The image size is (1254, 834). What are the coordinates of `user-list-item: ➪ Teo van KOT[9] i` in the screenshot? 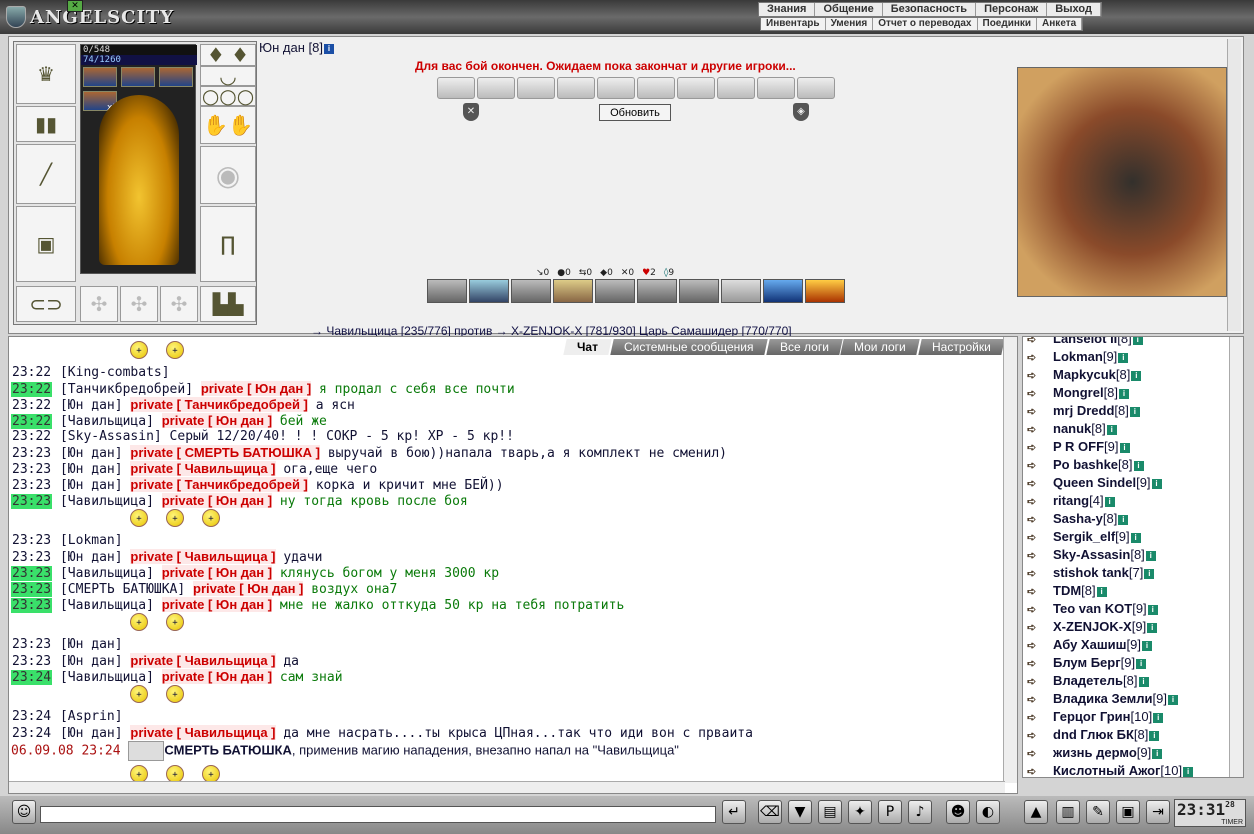 It's located at (1110, 610).